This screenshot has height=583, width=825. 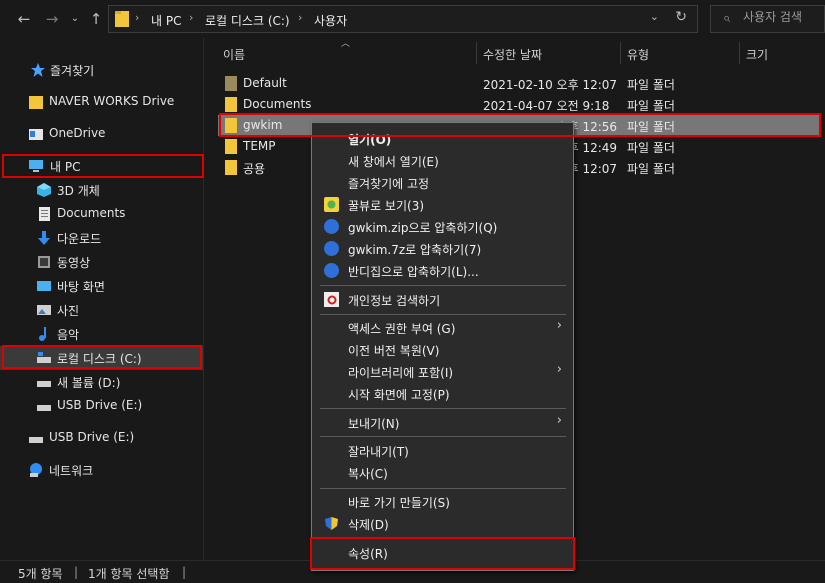 I want to click on menu-item-pin-favorites: 즐겨찾기에 고정, so click(x=443, y=183).